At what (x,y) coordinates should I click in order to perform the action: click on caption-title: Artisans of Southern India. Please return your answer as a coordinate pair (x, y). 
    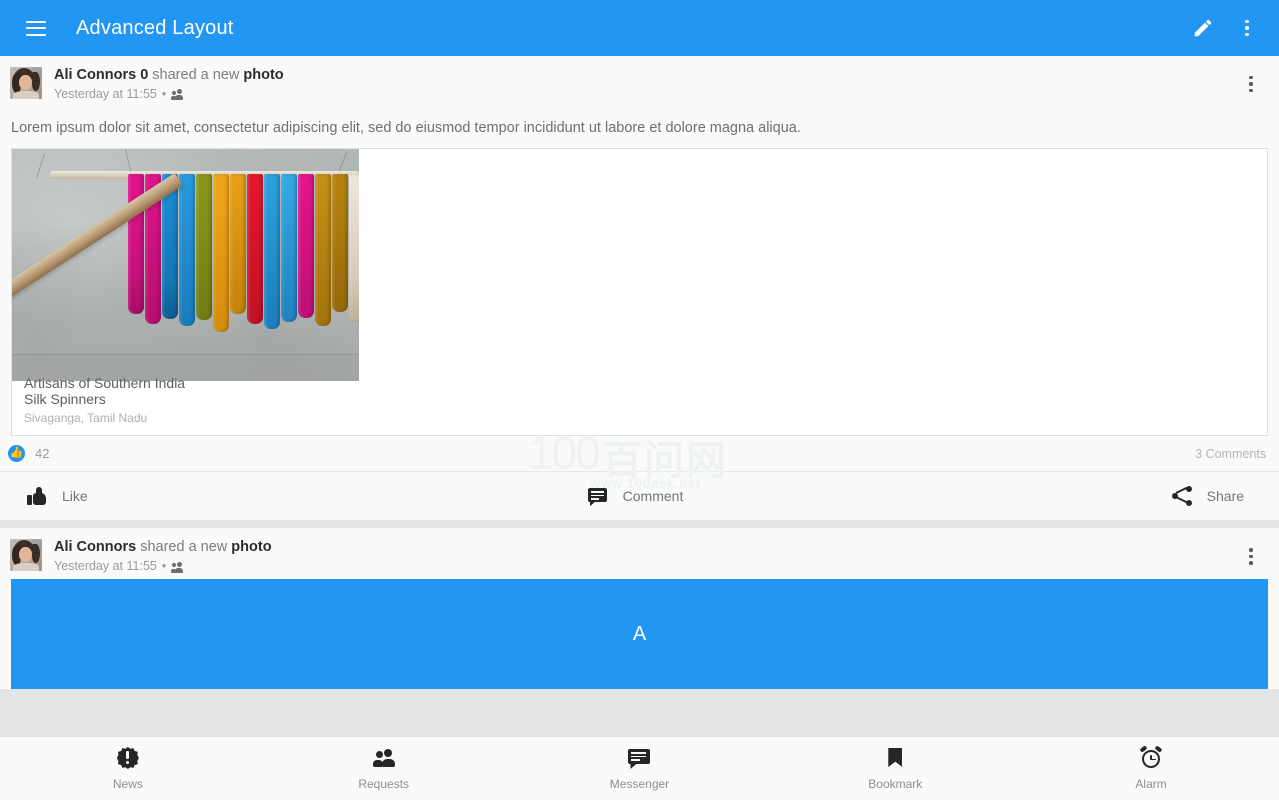
    Looking at the image, I should click on (105, 382).